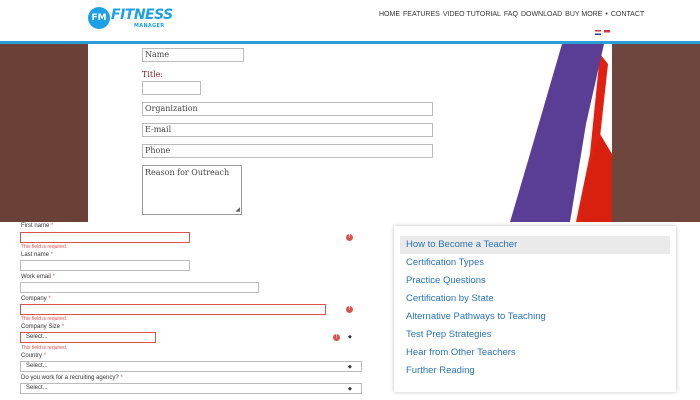 The width and height of the screenshot is (700, 400). Describe the element at coordinates (193, 55) in the screenshot. I see `name-field: Name` at that location.